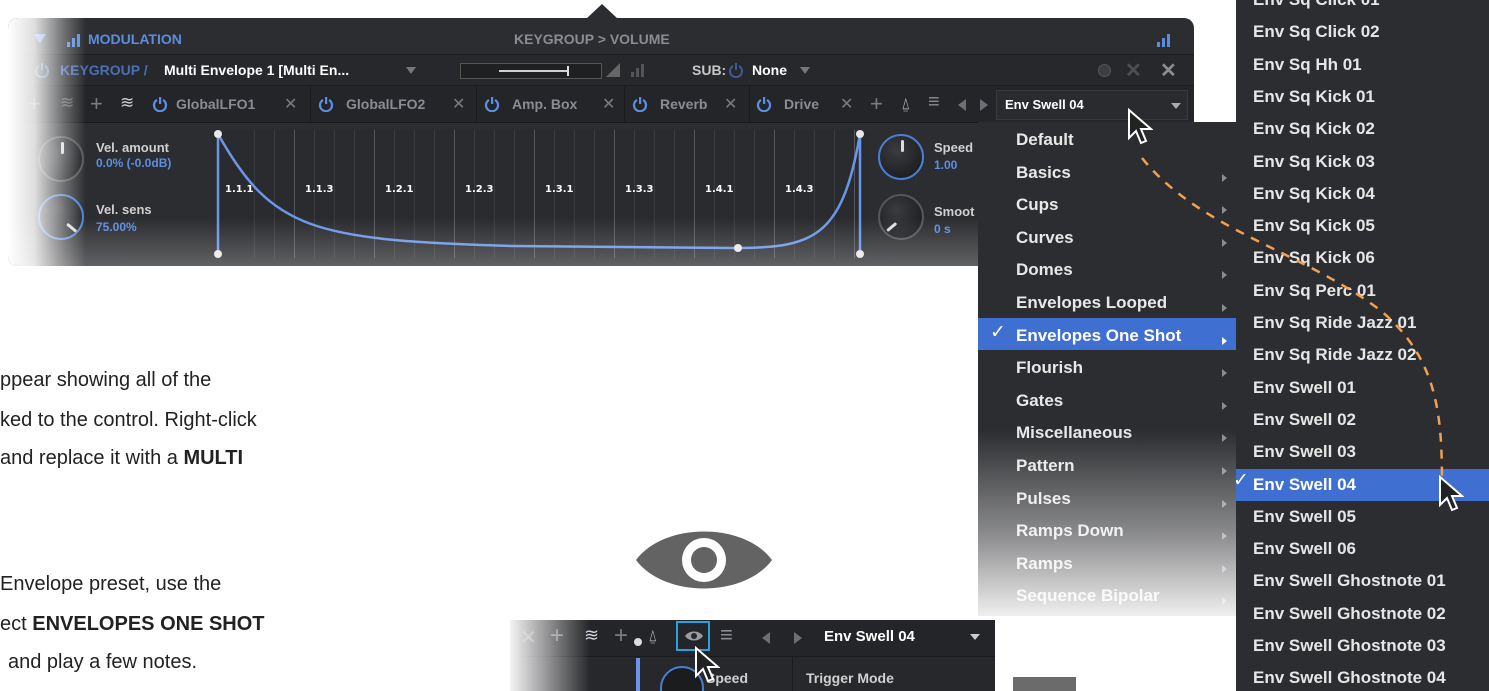 Image resolution: width=1489 pixels, height=691 pixels. Describe the element at coordinates (1316, 5) in the screenshot. I see `preset-item: Env Sq Click 01` at that location.